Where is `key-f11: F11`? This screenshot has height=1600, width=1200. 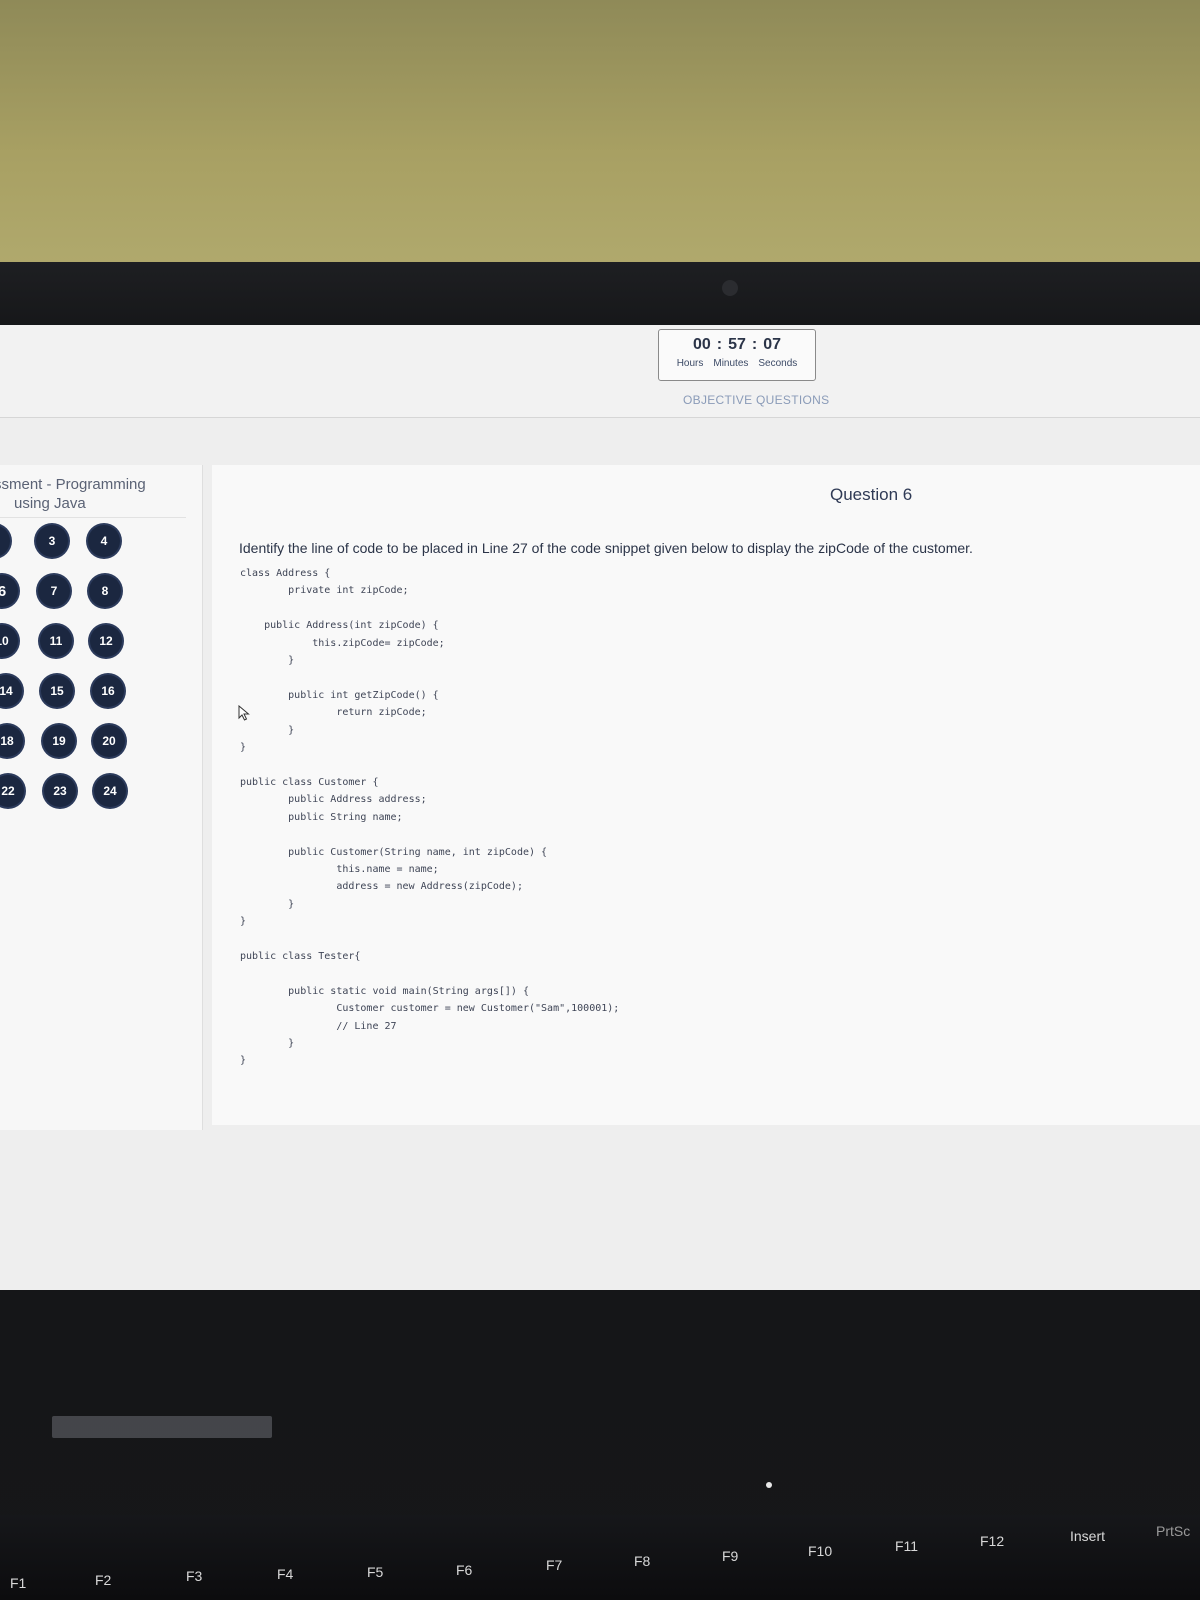
key-f11: F11 is located at coordinates (906, 1546).